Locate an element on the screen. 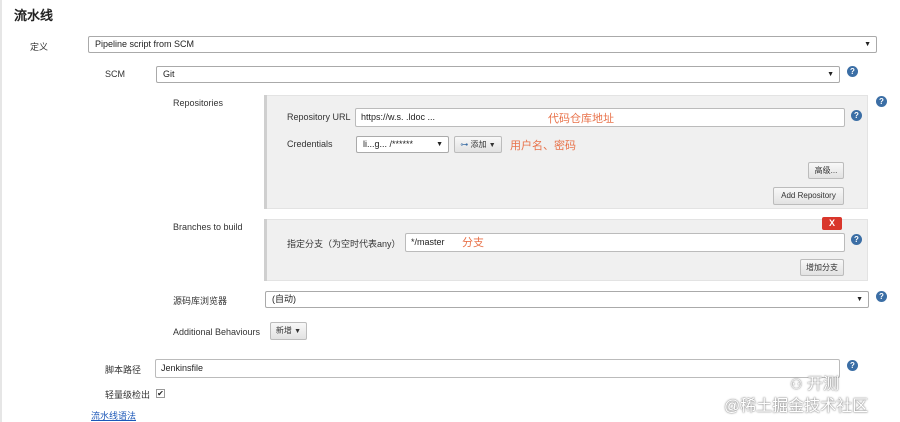 This screenshot has height=422, width=900. scm-select: Git ▼ is located at coordinates (498, 74).